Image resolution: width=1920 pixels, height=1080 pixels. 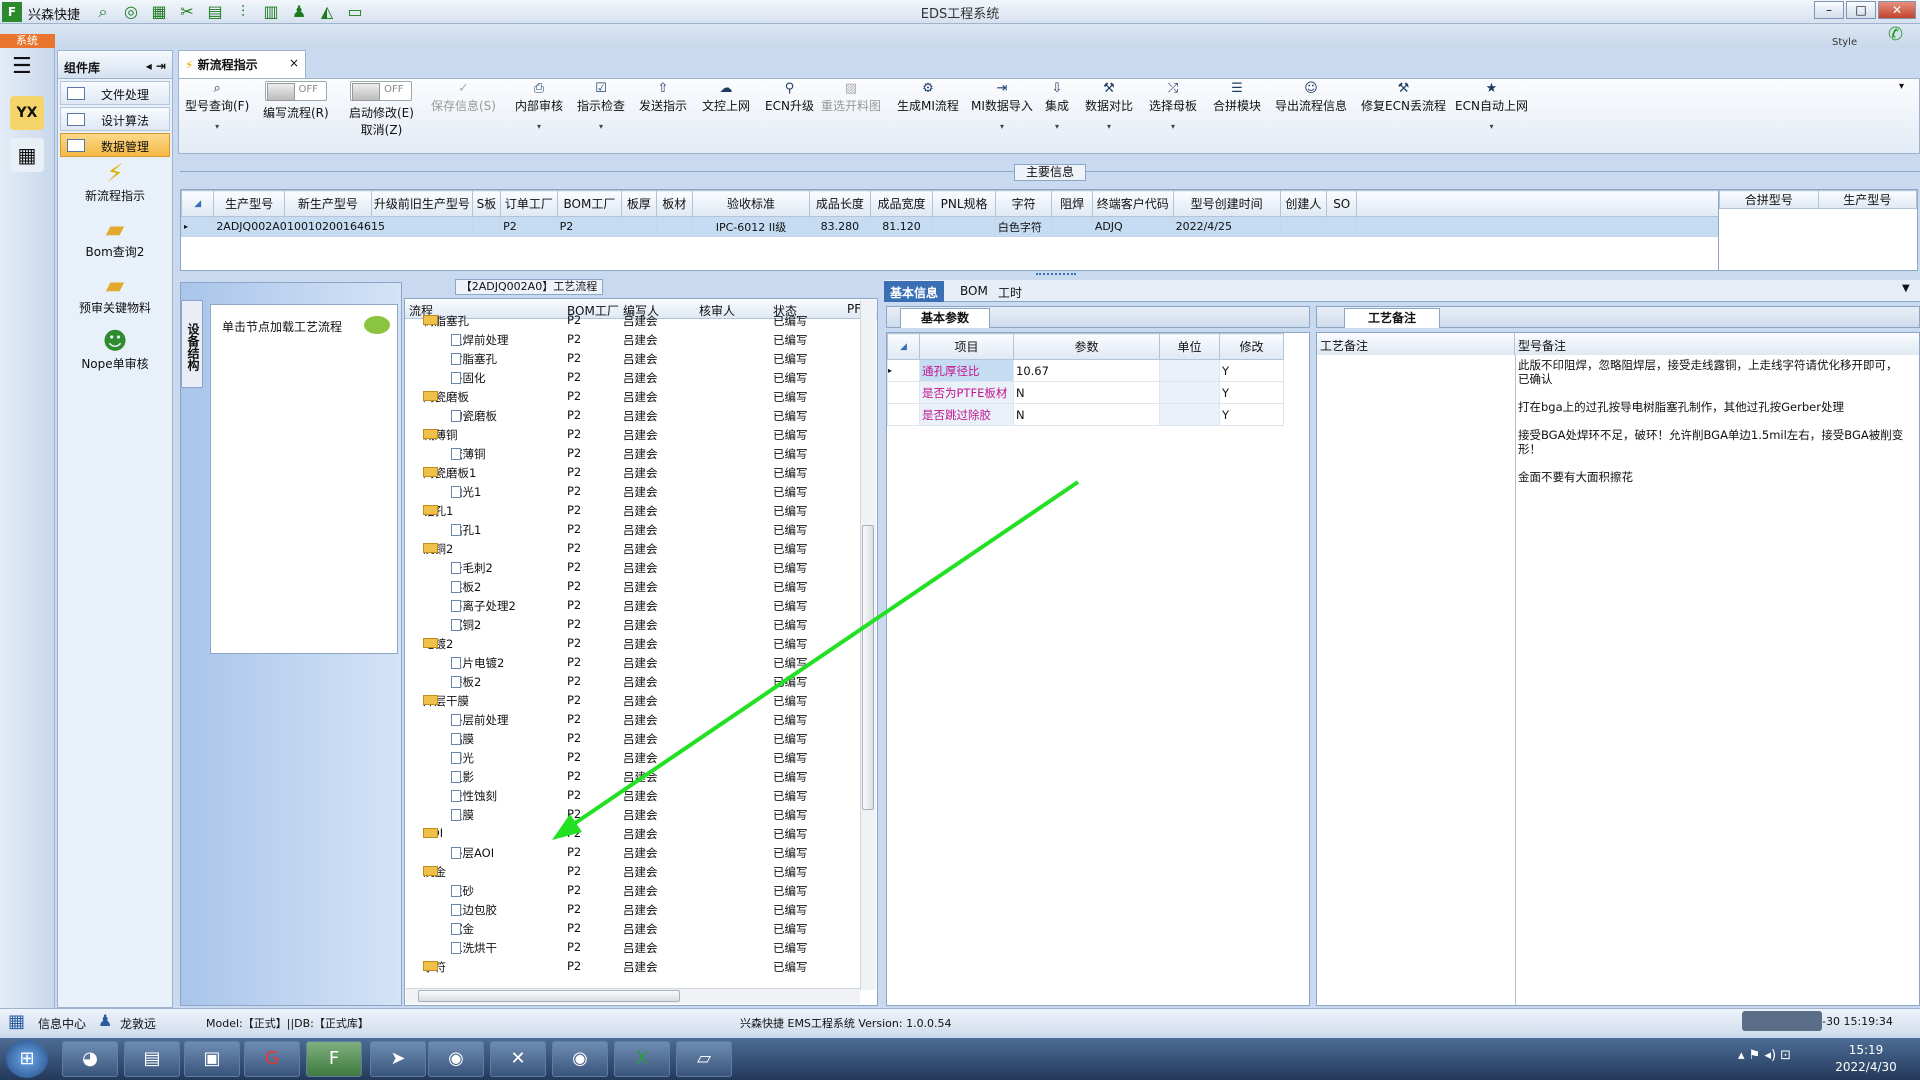 I want to click on ecn-upgrade-button: ⚲ ECN升级, so click(x=789, y=97).